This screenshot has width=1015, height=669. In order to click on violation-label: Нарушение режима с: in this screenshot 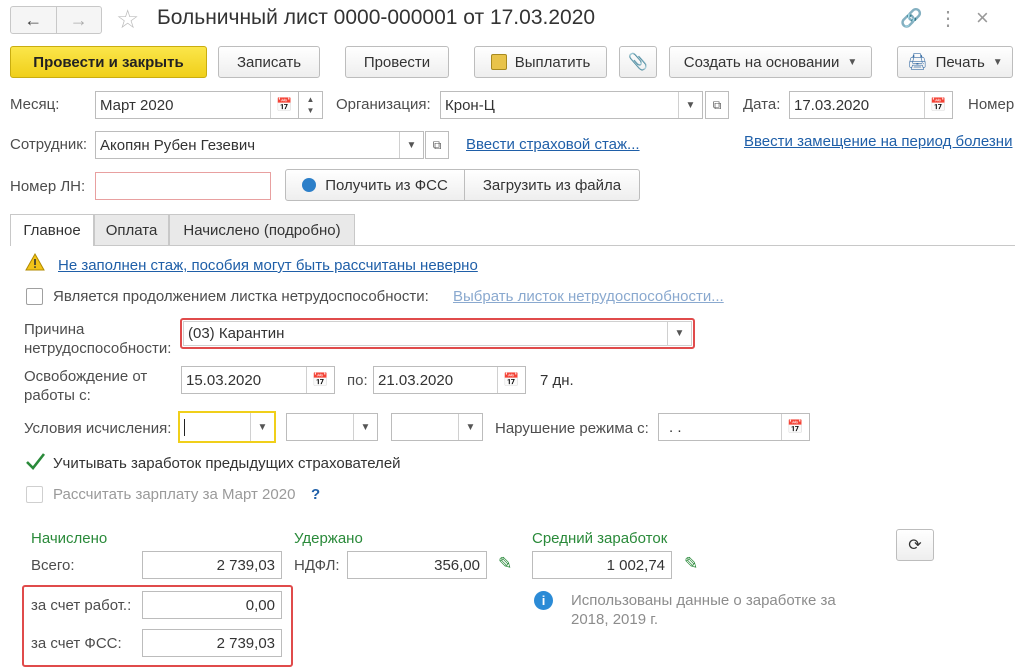, I will do `click(572, 428)`.